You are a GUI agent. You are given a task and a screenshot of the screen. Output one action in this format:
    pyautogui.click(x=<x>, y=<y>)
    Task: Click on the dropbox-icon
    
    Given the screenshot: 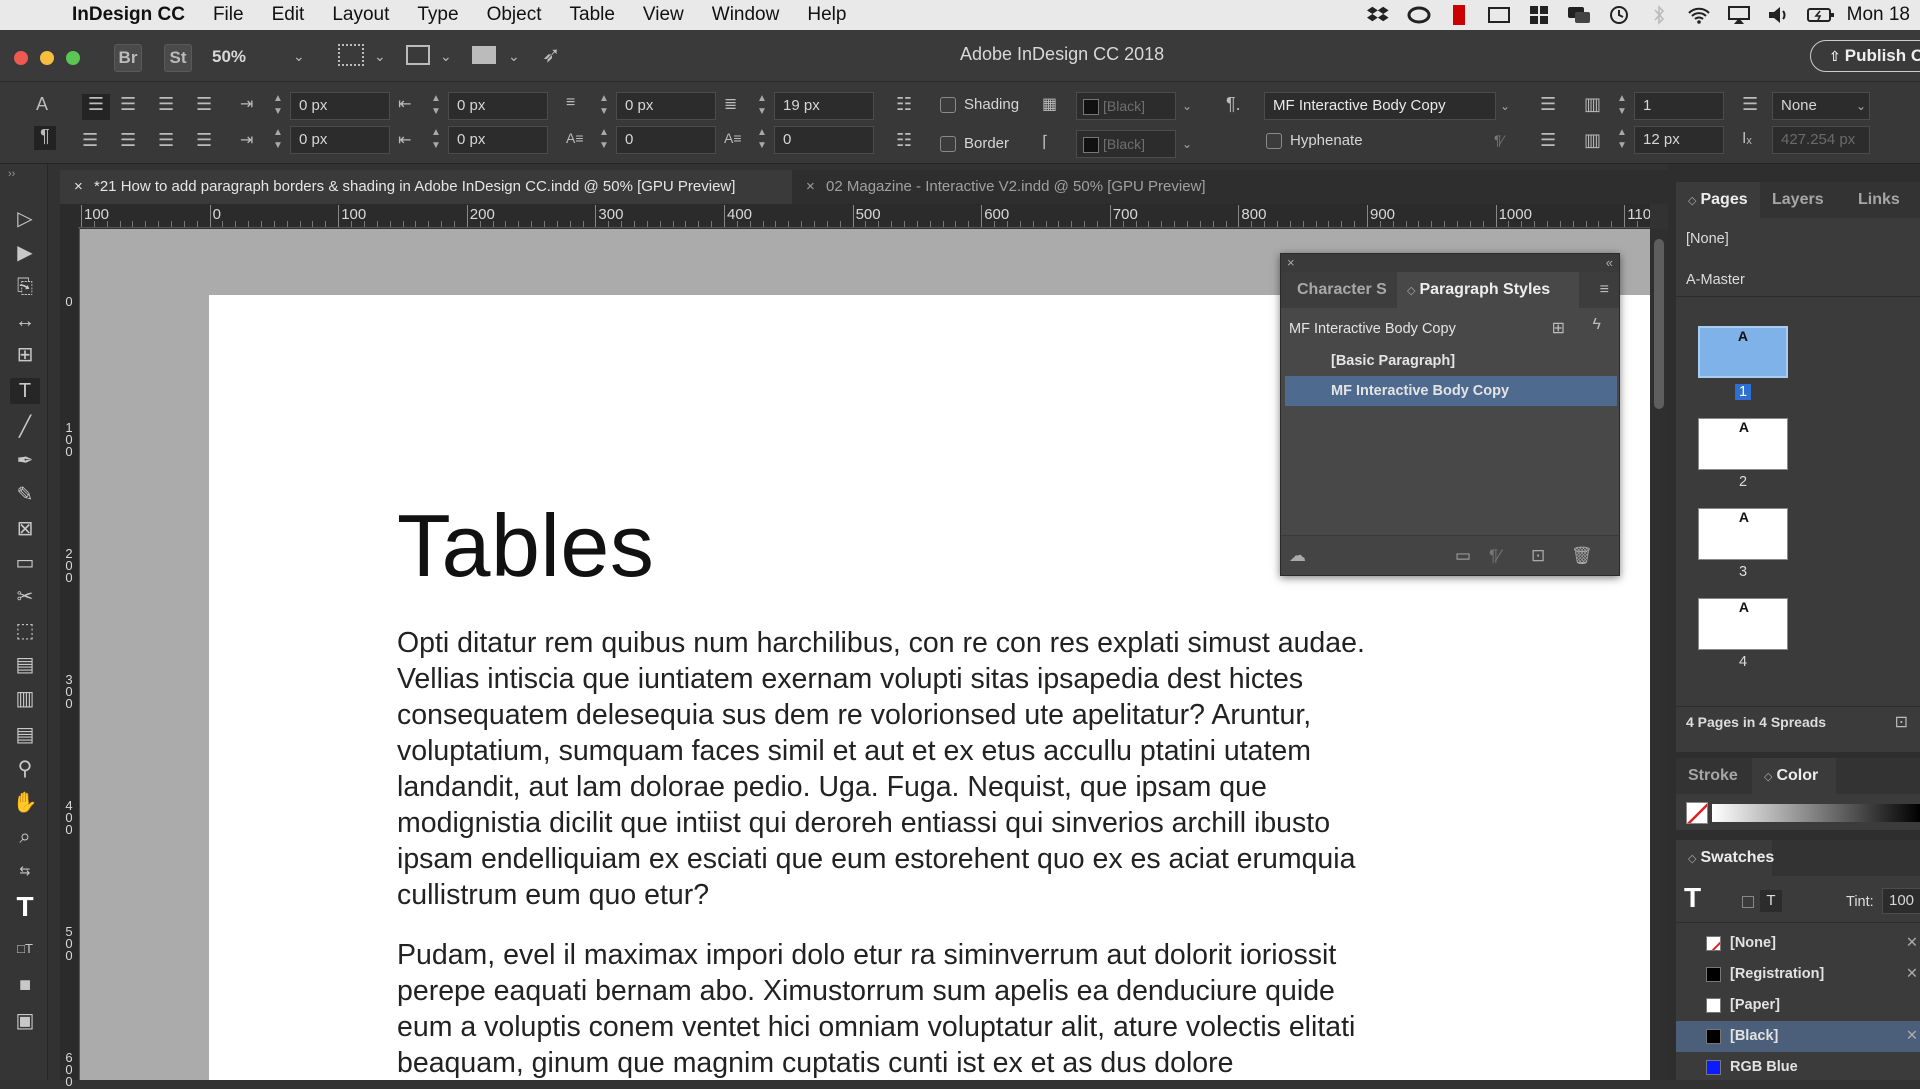 What is the action you would take?
    pyautogui.click(x=1379, y=15)
    